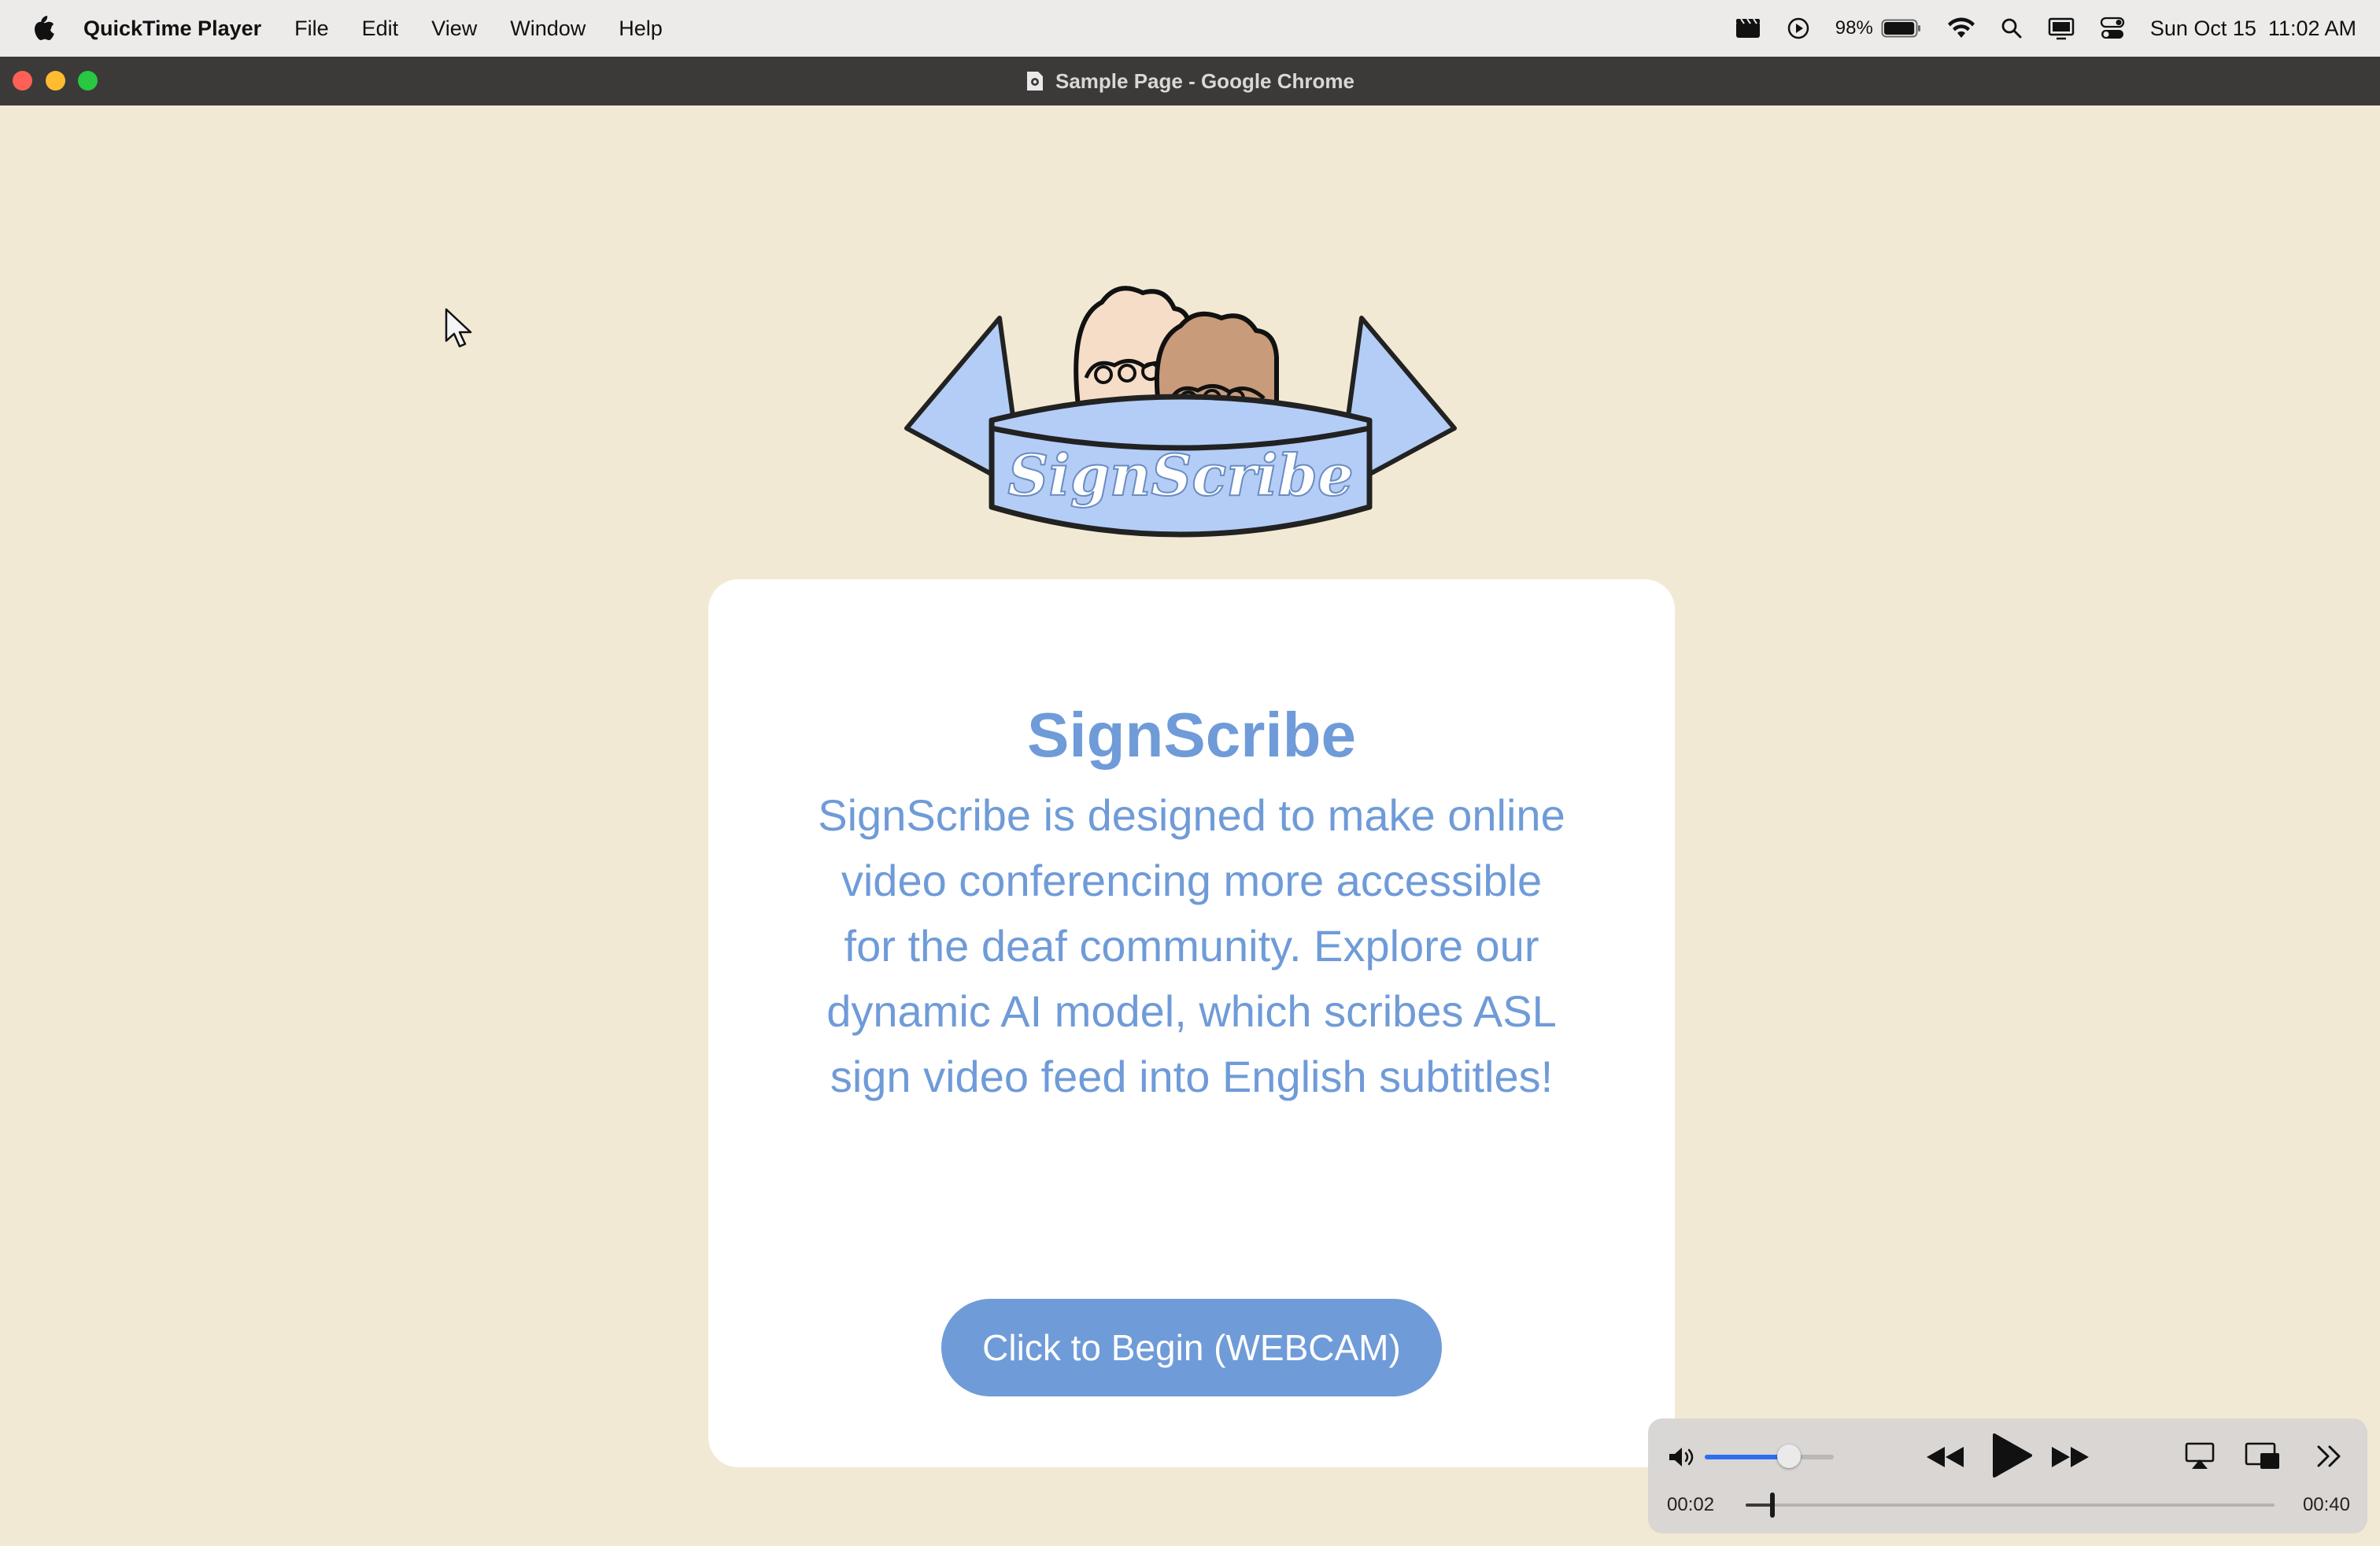 This screenshot has width=2380, height=1546. I want to click on clapperboard-icon, so click(1748, 28).